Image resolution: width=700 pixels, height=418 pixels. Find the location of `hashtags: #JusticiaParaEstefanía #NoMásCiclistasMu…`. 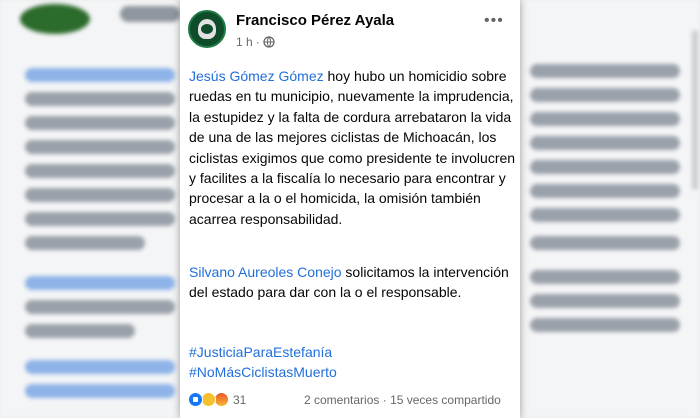

hashtags: #JusticiaParaEstefanía #NoMásCiclistasMu… is located at coordinates (263, 362).